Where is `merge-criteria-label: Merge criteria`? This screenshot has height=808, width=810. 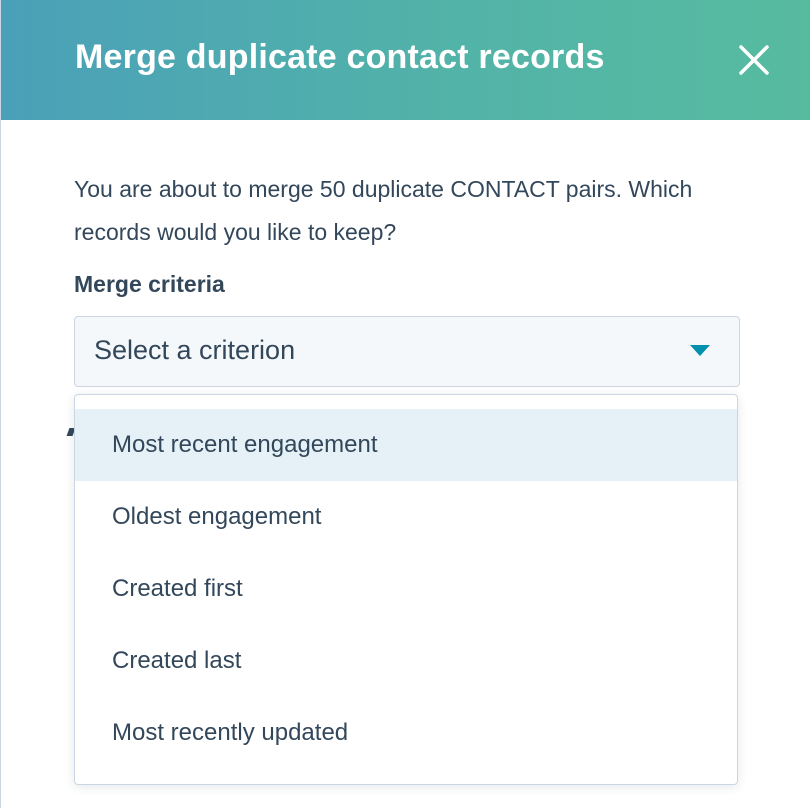 merge-criteria-label: Merge criteria is located at coordinates (149, 284).